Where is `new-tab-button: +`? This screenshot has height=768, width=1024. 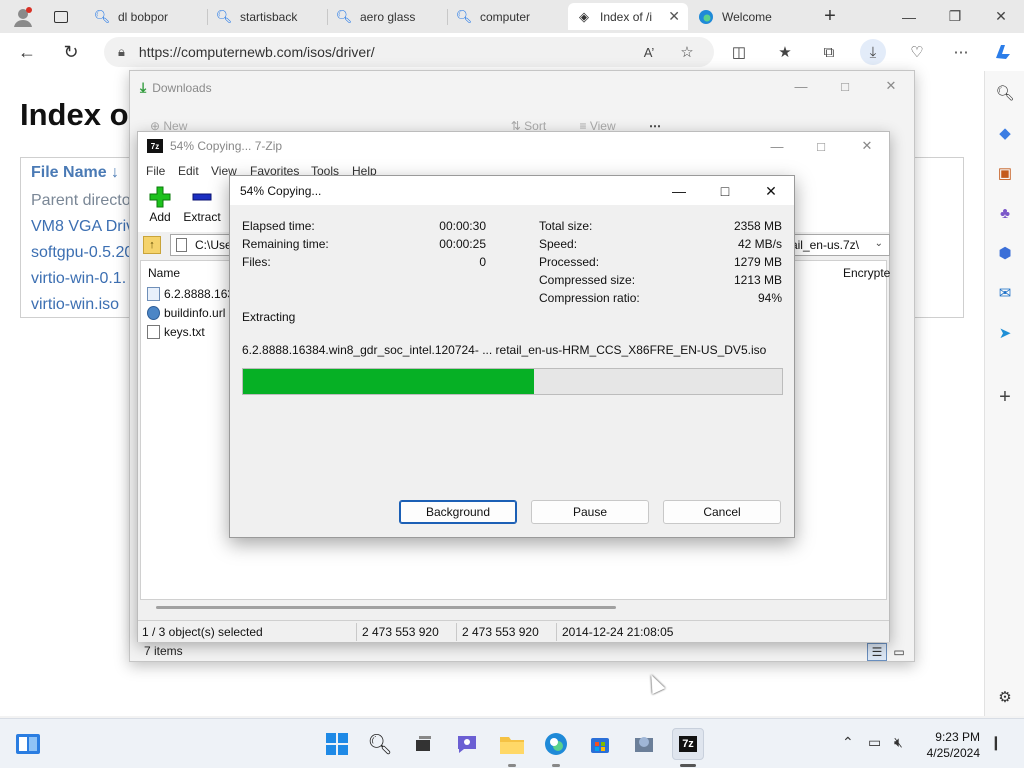 new-tab-button: + is located at coordinates (830, 16).